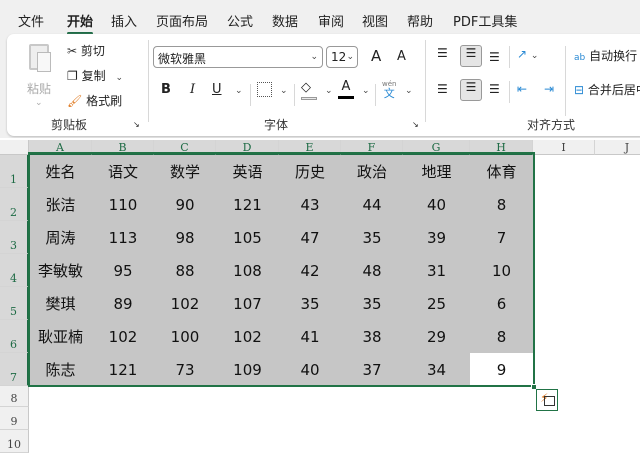 This screenshot has height=467, width=640. What do you see at coordinates (501, 147) in the screenshot?
I see `column-header-H: H` at bounding box center [501, 147].